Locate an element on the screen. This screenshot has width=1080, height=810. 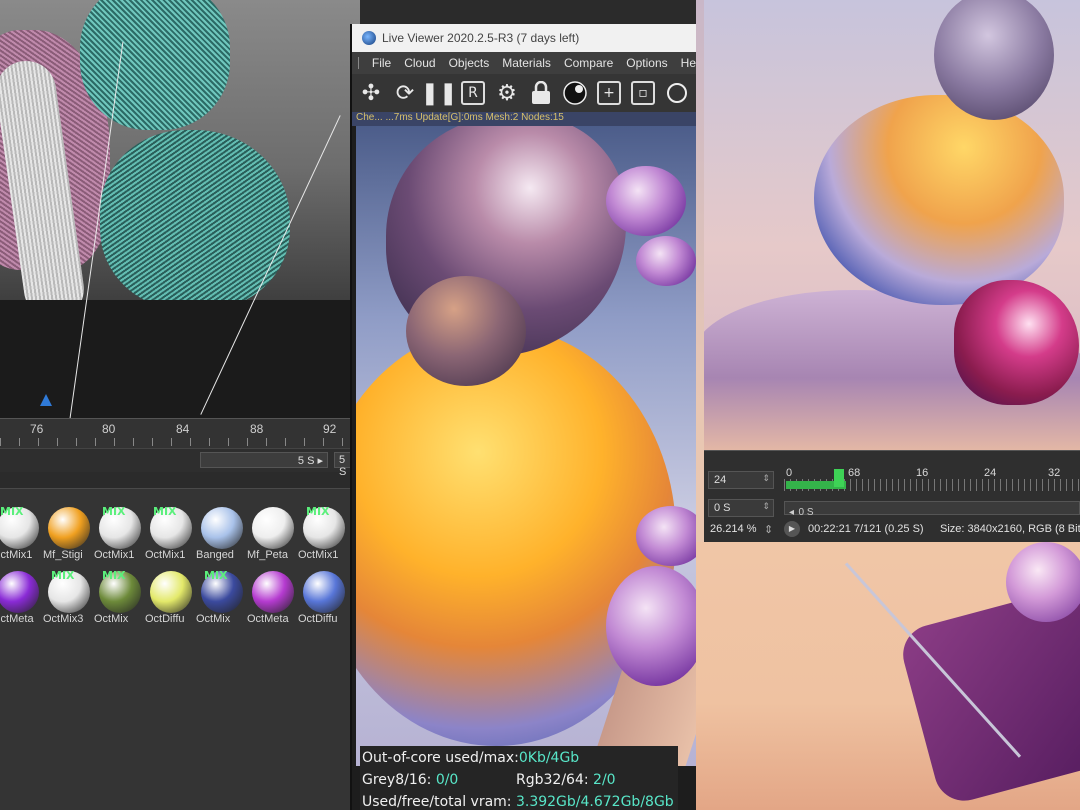
ruler-number: 76 is located at coordinates (37, 429).